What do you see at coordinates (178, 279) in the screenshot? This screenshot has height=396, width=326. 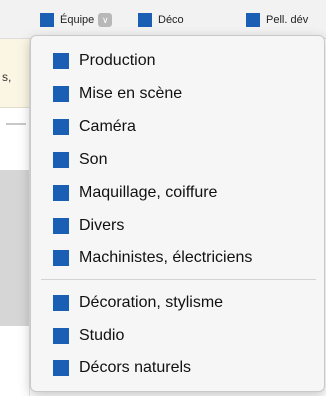 I see `menu-separator` at bounding box center [178, 279].